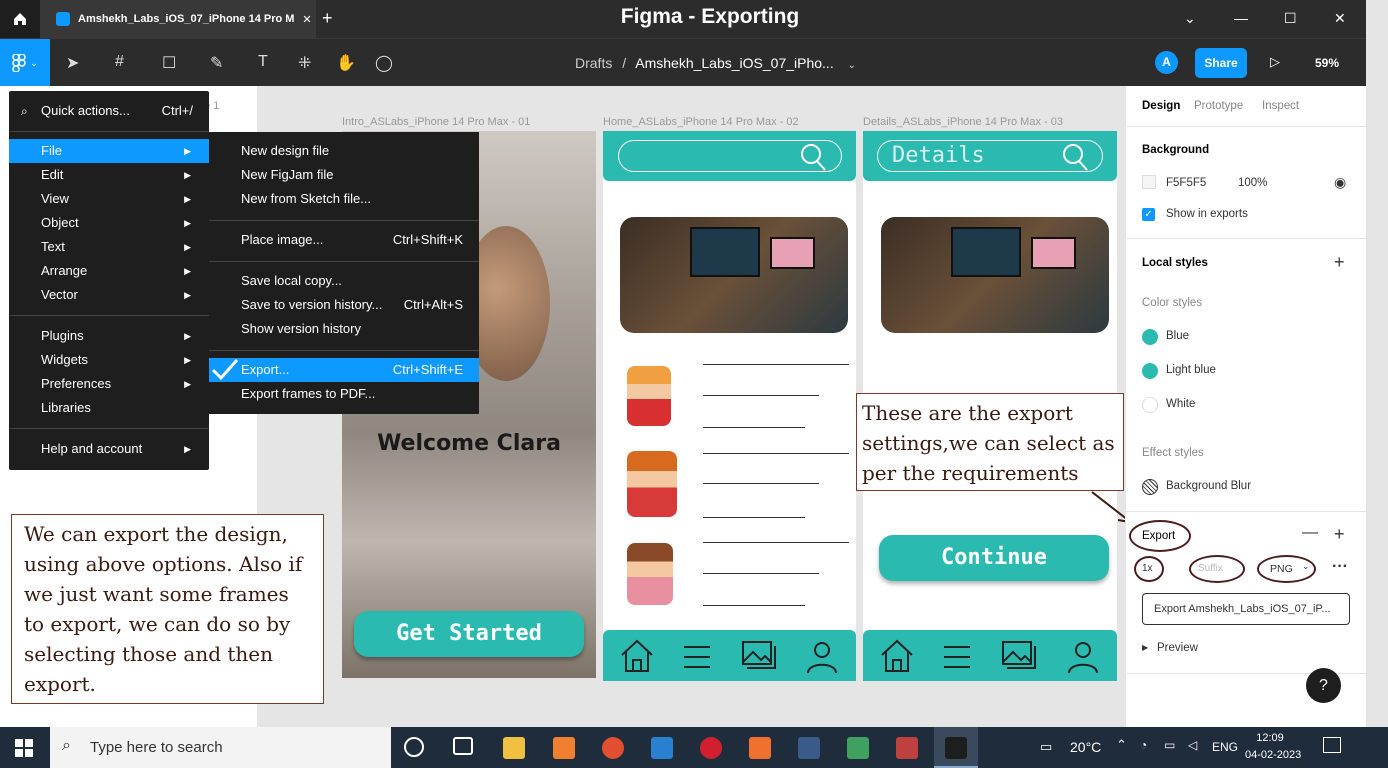 This screenshot has width=1388, height=768. Describe the element at coordinates (1161, 106) in the screenshot. I see `tab-design: Design` at that location.